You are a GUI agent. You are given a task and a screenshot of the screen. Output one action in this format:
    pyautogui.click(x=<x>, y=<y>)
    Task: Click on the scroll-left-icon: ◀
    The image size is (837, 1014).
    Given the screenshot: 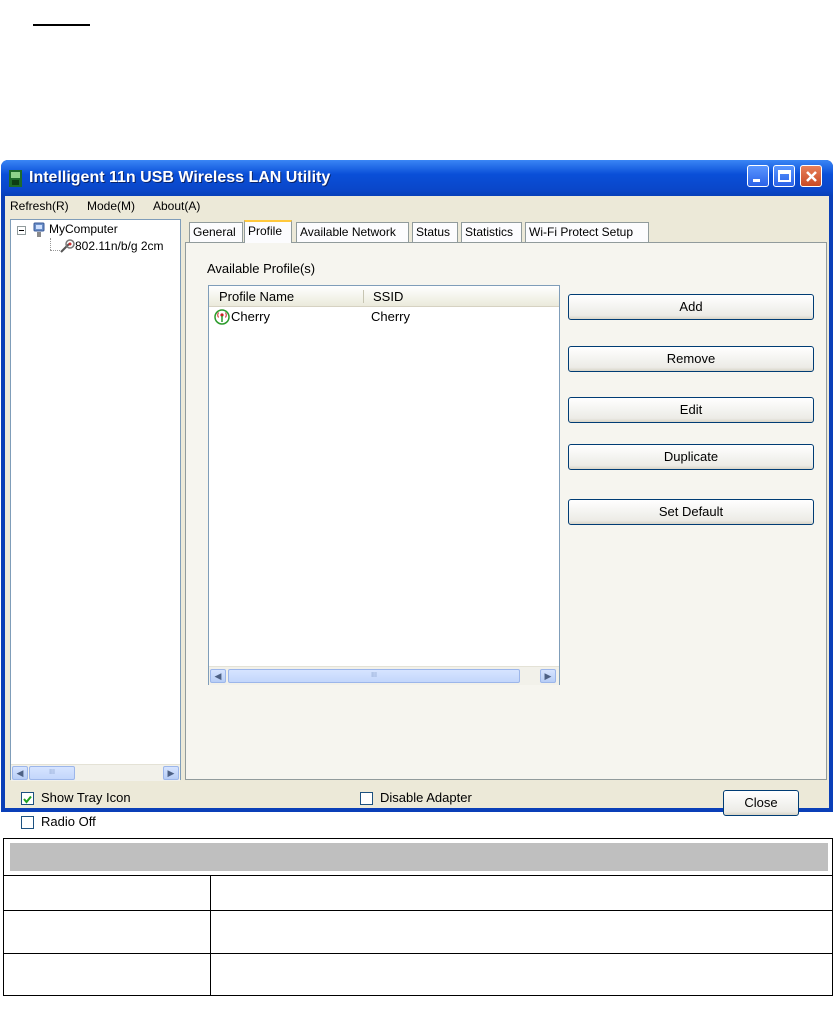 What is the action you would take?
    pyautogui.click(x=20, y=773)
    